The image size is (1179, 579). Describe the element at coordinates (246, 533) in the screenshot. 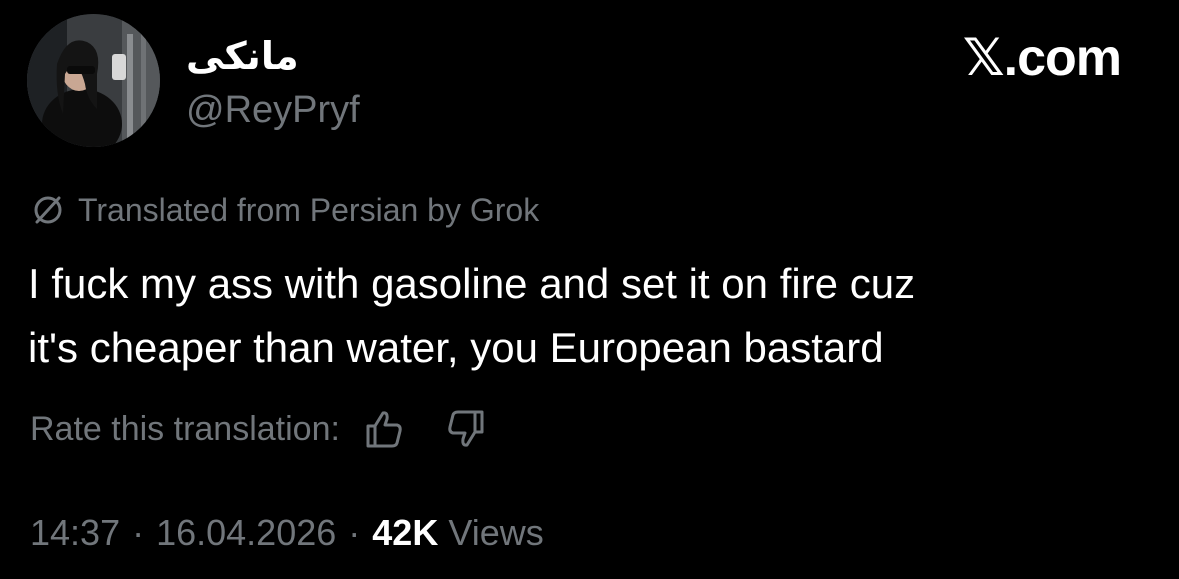

I see `tweet-date: 16.04.2026` at that location.